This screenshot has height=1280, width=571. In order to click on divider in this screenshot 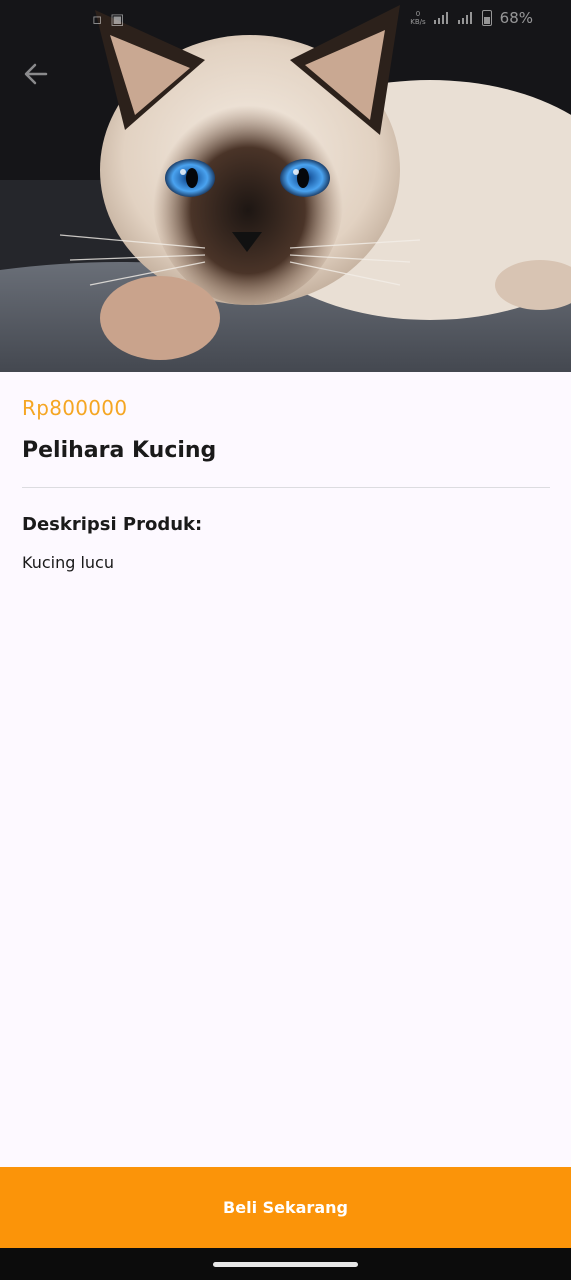, I will do `click(286, 487)`.